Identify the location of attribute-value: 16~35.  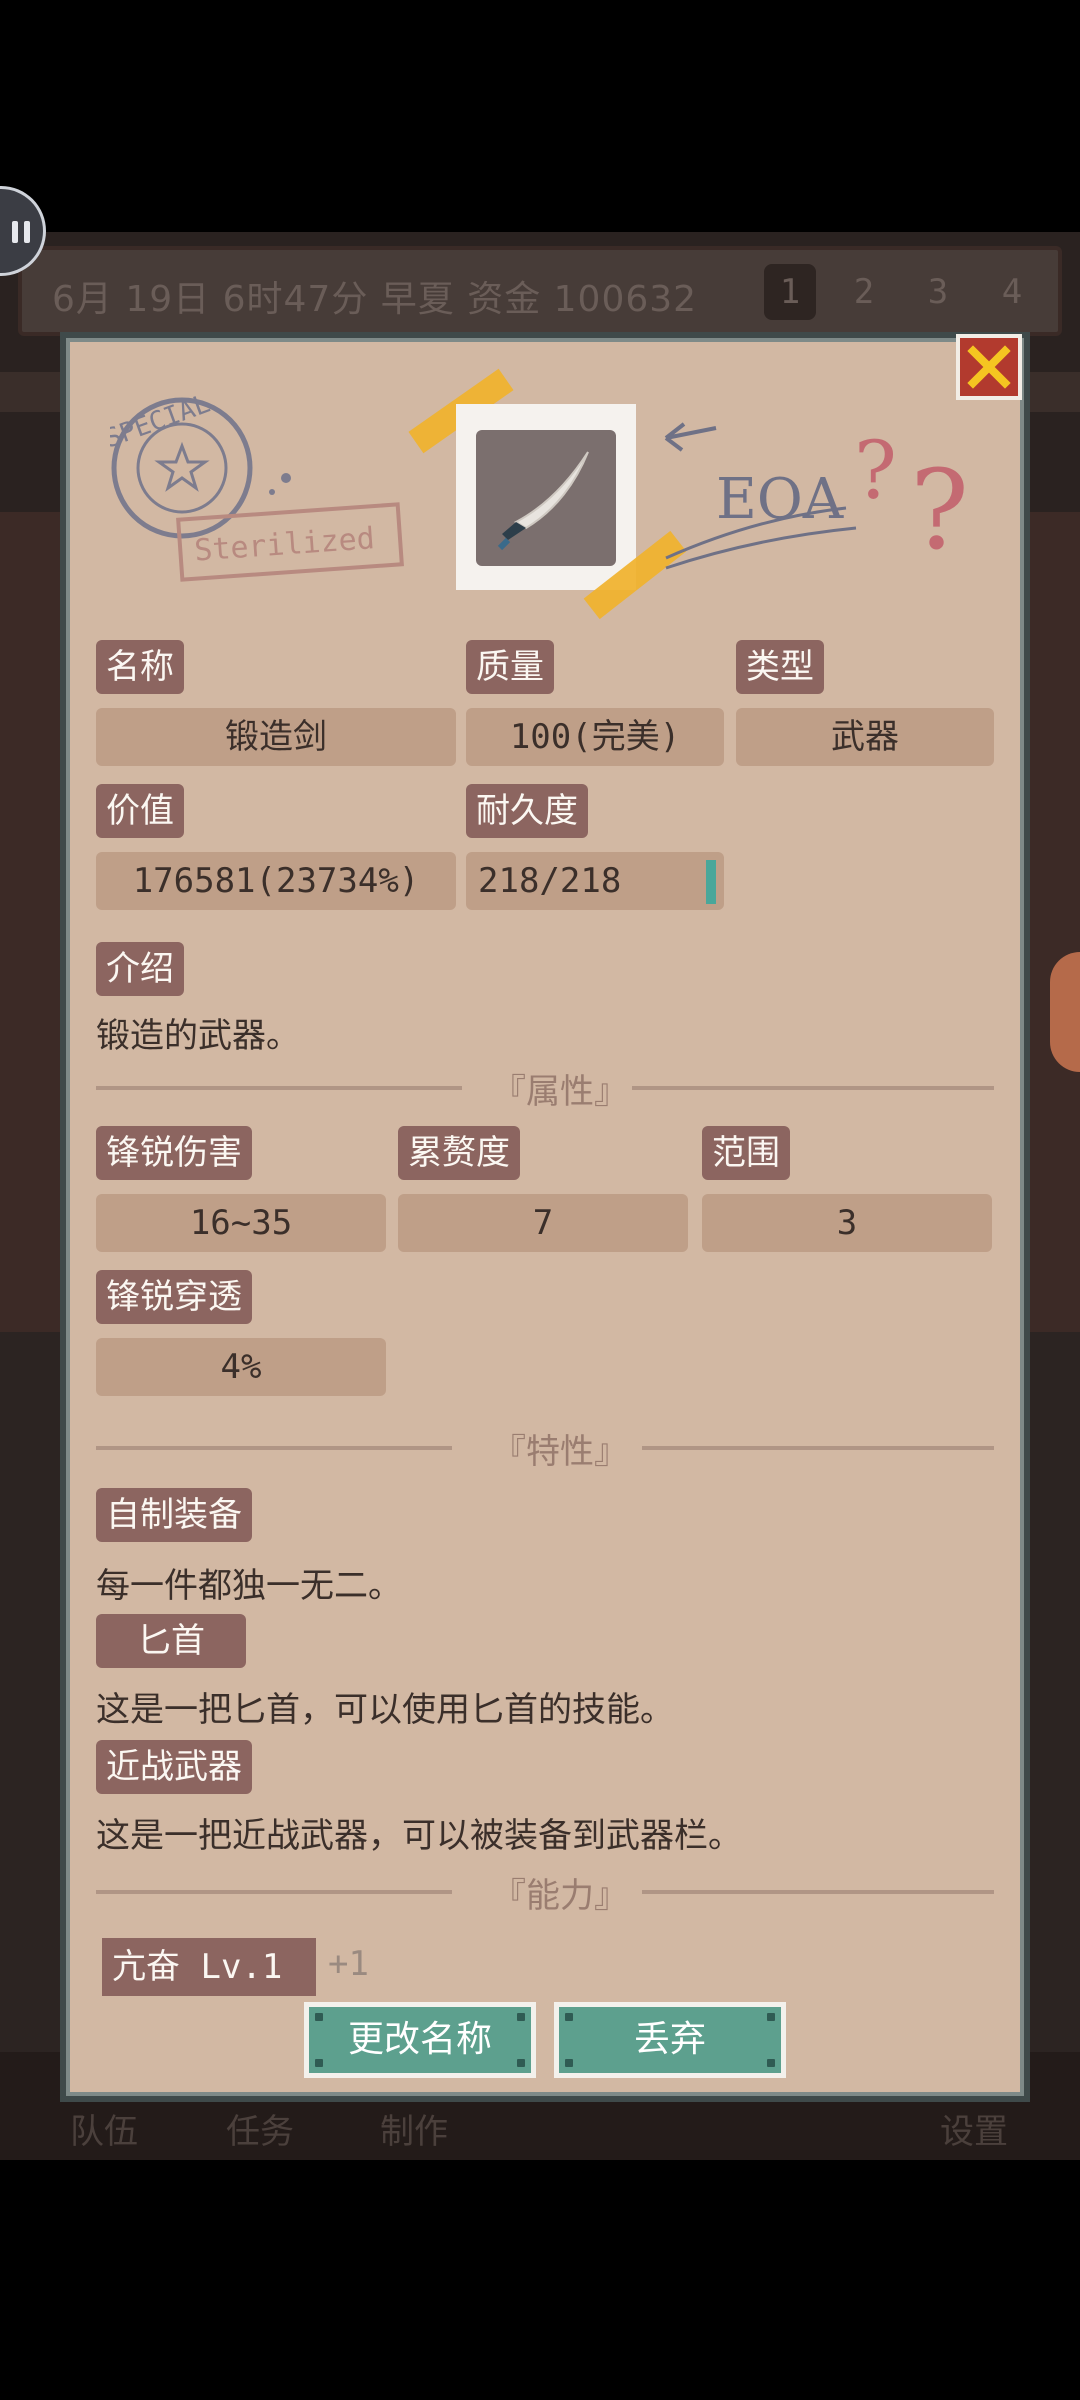
(241, 1223).